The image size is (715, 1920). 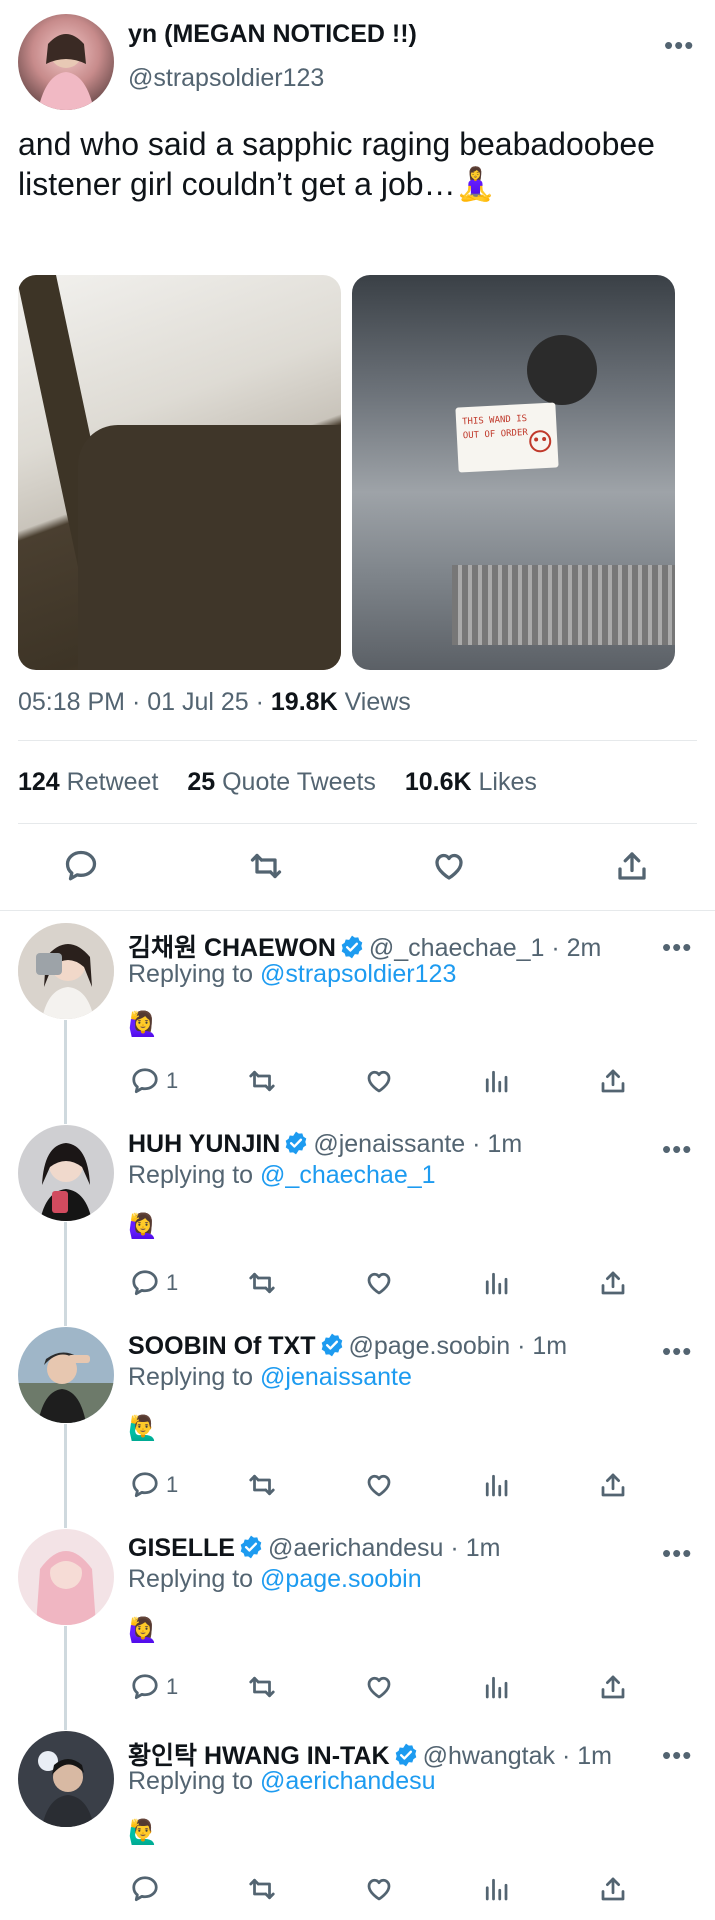 I want to click on replying-to: Replying to @aerichandesu, so click(x=282, y=1781).